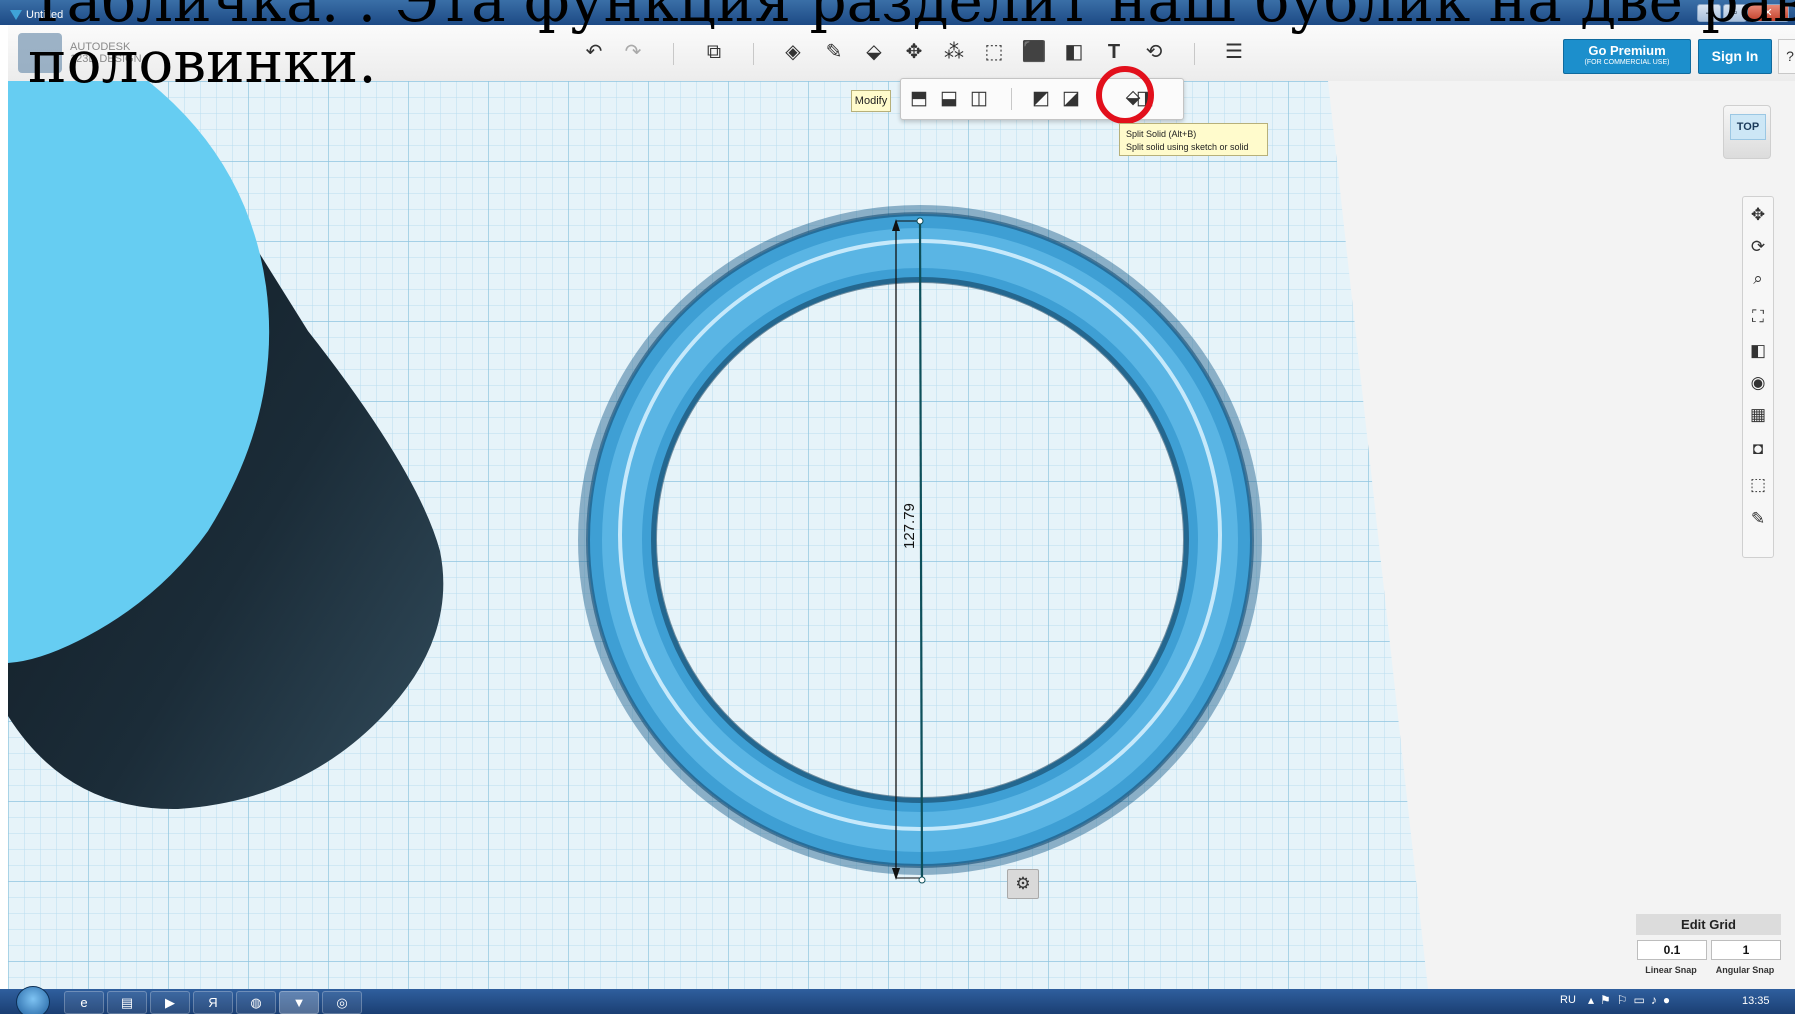  What do you see at coordinates (256, 1002) in the screenshot?
I see `chrome-taskbar-icon: ◍` at bounding box center [256, 1002].